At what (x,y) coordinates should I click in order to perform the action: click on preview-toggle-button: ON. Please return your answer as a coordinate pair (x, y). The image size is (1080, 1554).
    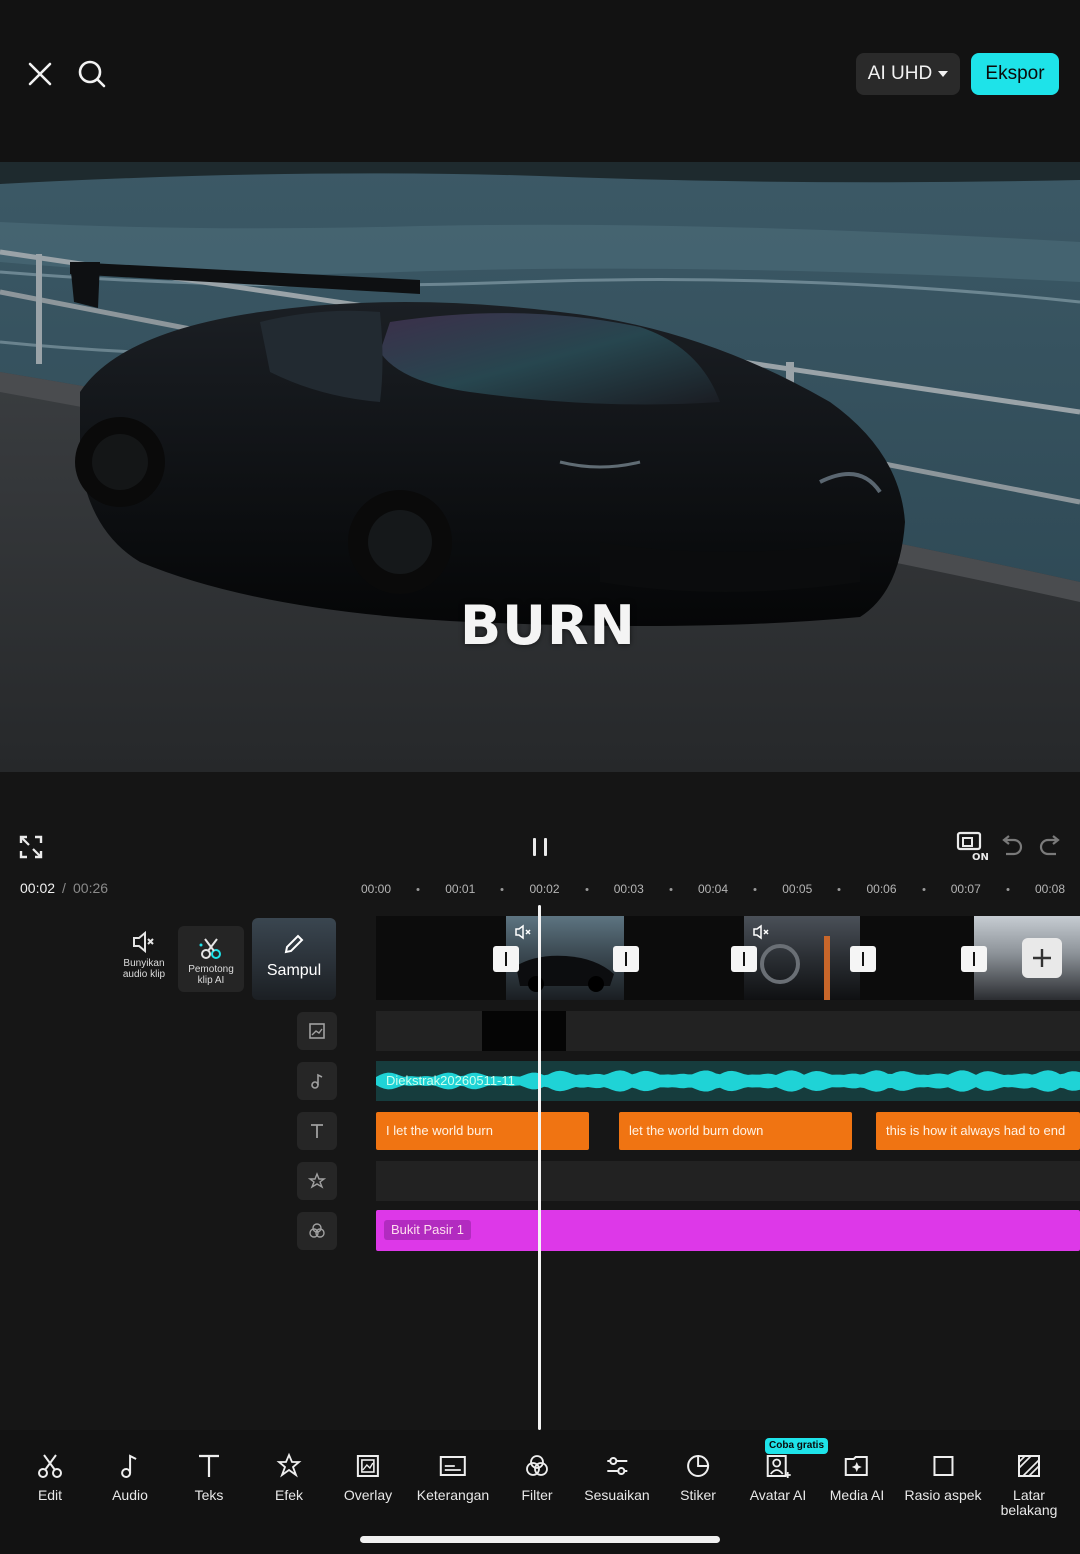
    Looking at the image, I should click on (972, 846).